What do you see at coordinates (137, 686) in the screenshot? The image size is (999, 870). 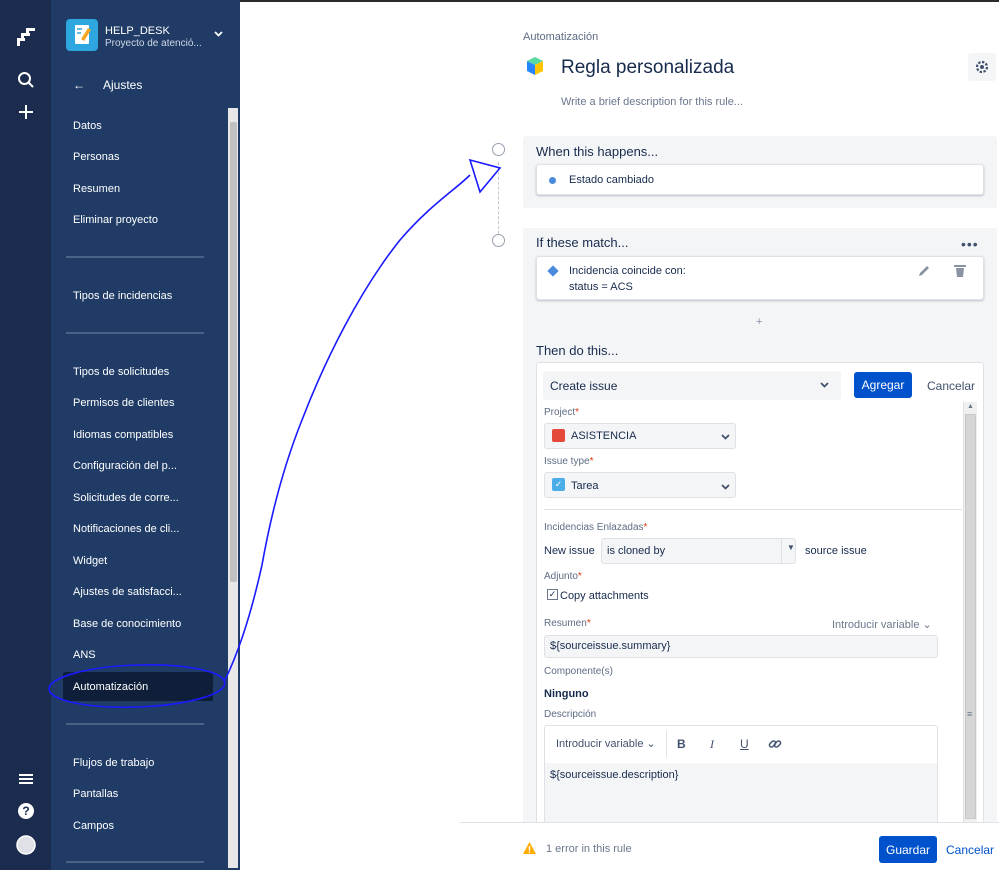 I see `annotation-circle` at bounding box center [137, 686].